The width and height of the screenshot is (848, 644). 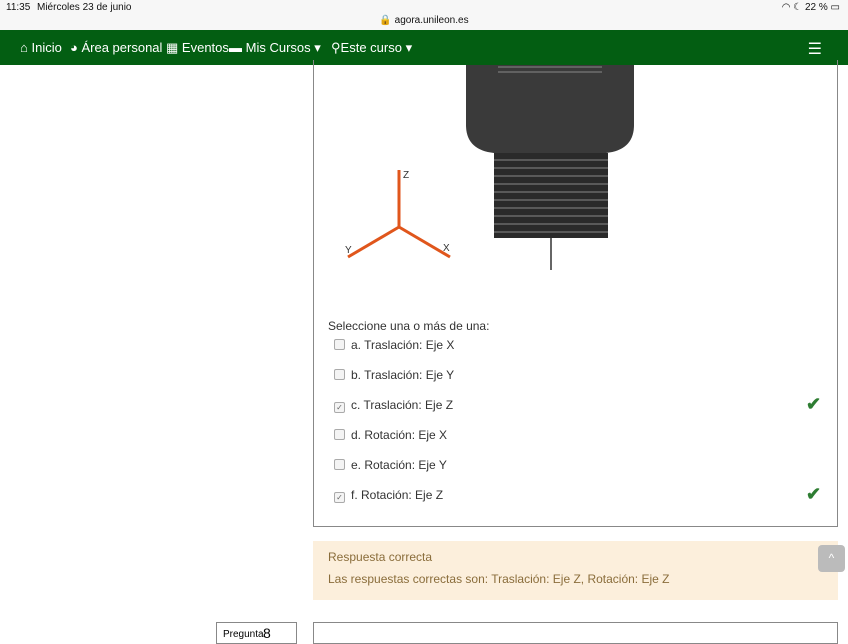 I want to click on time: 11:35, so click(x=18, y=7).